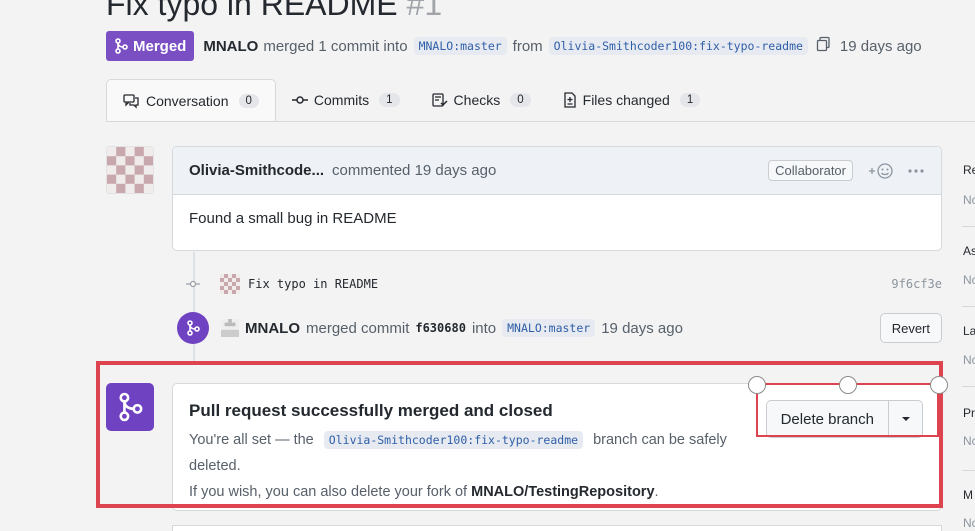 The height and width of the screenshot is (531, 975). I want to click on triangle-down-icon, so click(905, 419).